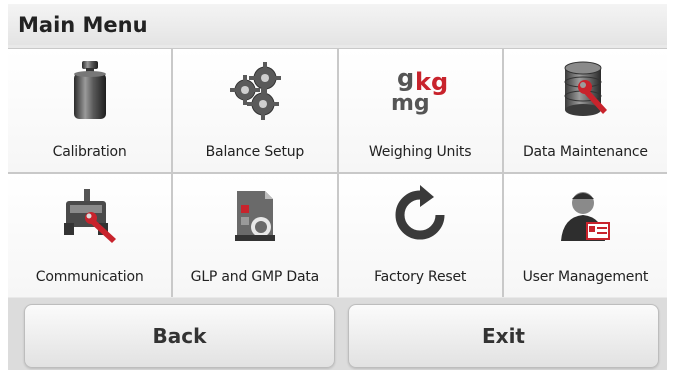  Describe the element at coordinates (420, 152) in the screenshot. I see `menu-item-label: Weighing Units` at that location.